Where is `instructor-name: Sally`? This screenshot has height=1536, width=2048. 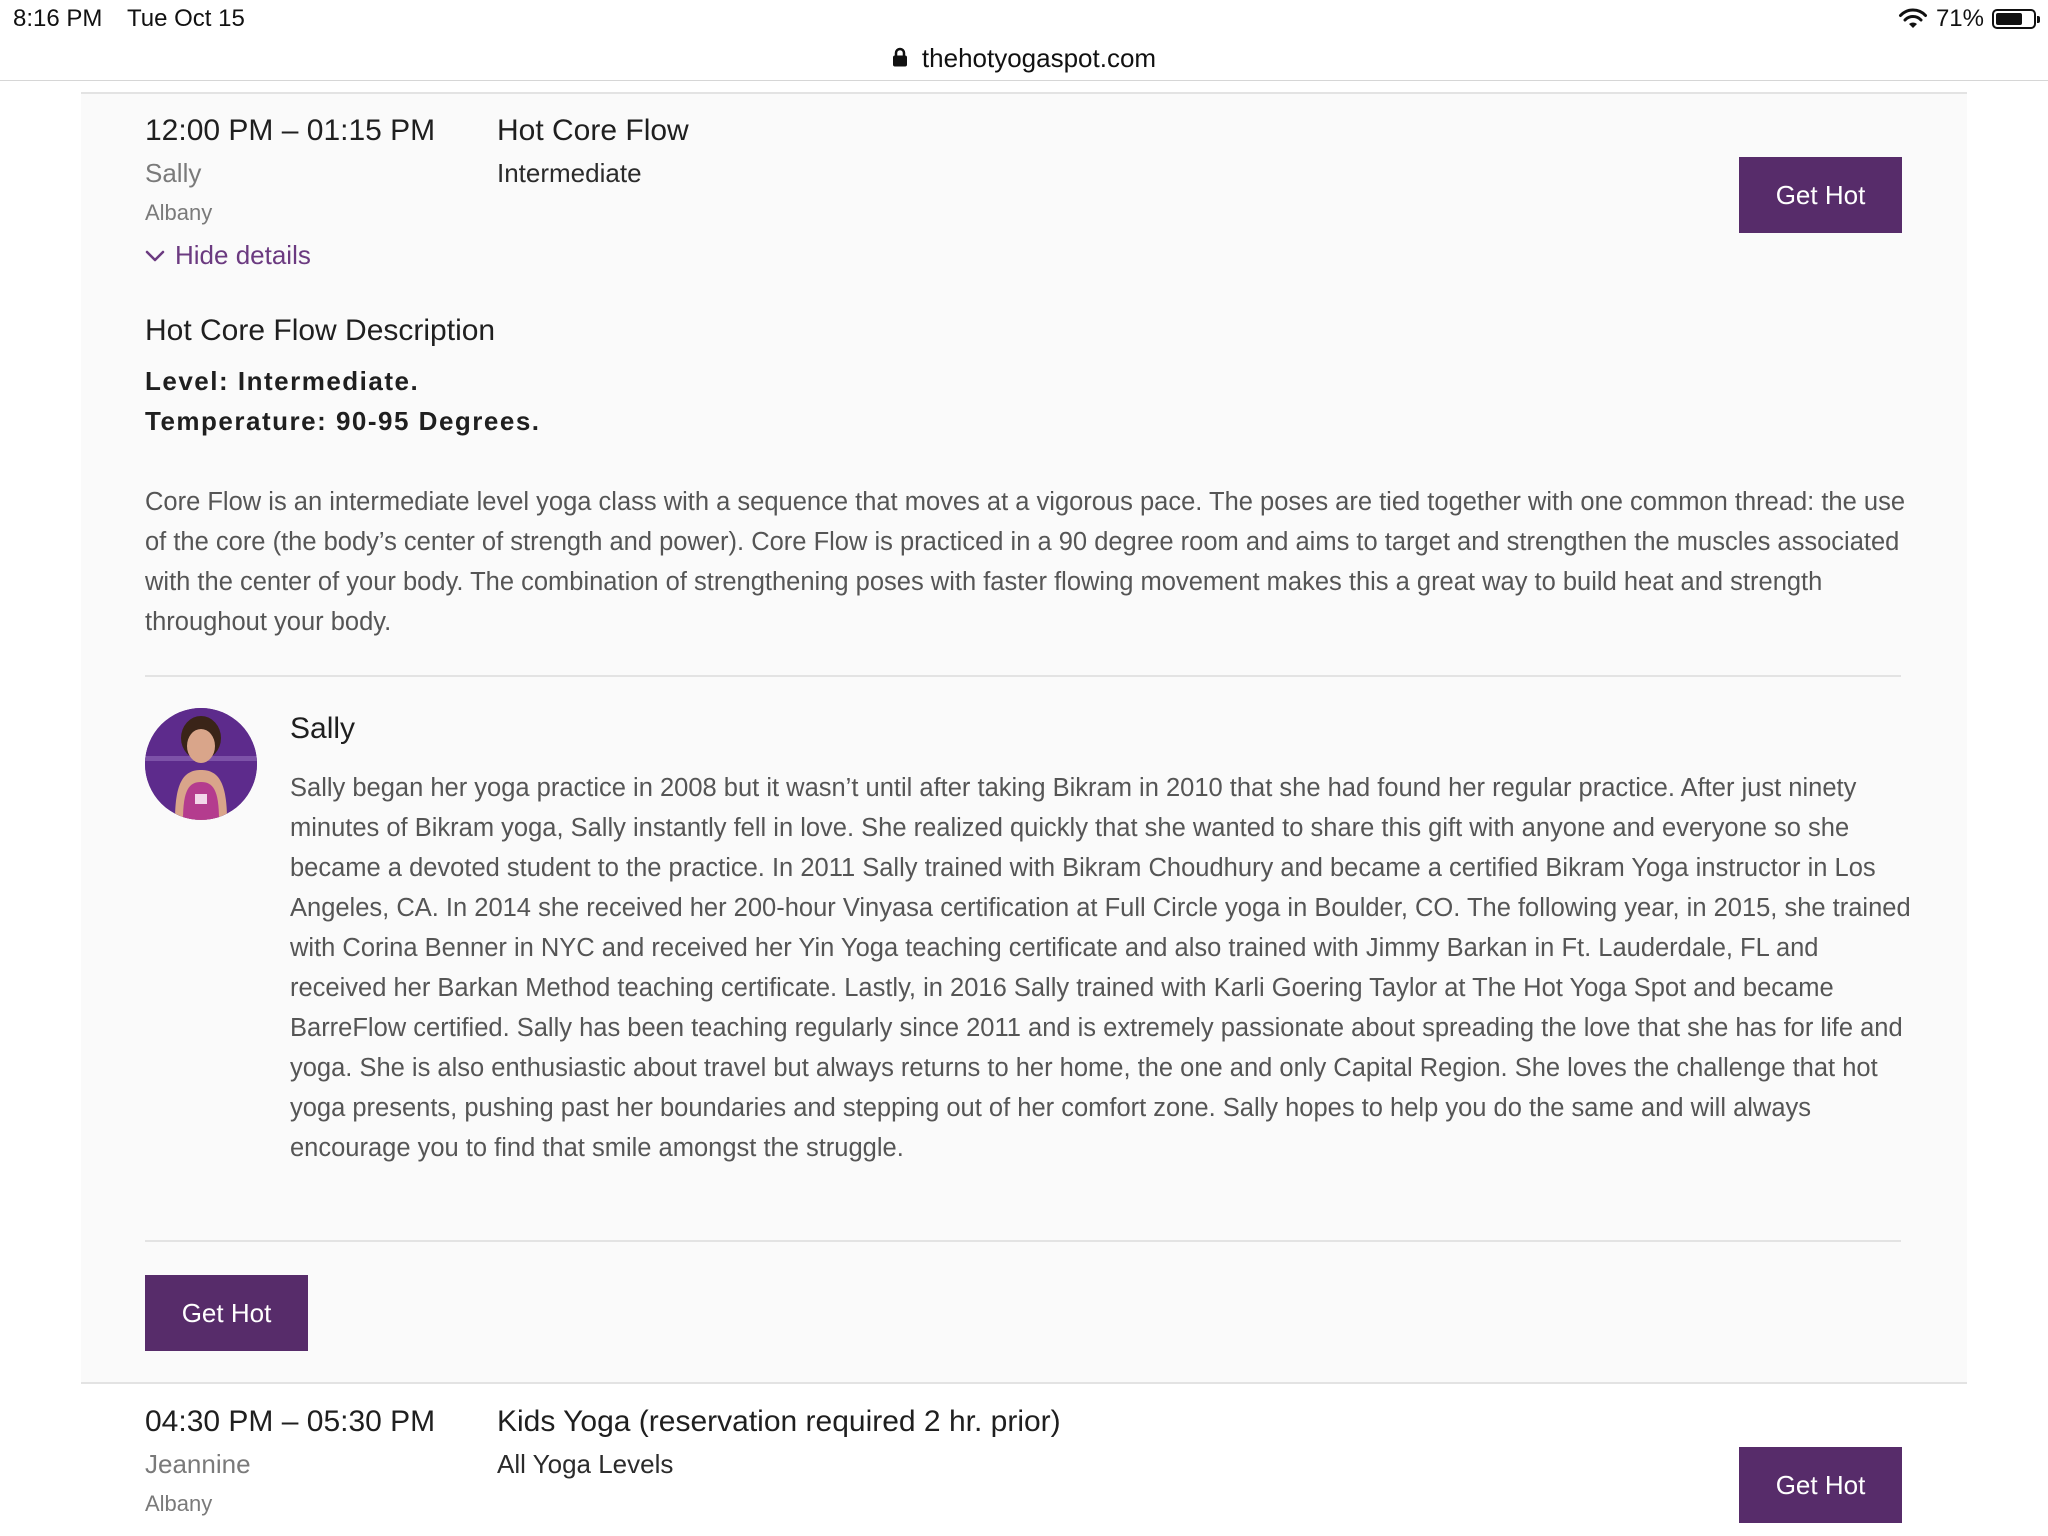
instructor-name: Sally is located at coordinates (323, 728).